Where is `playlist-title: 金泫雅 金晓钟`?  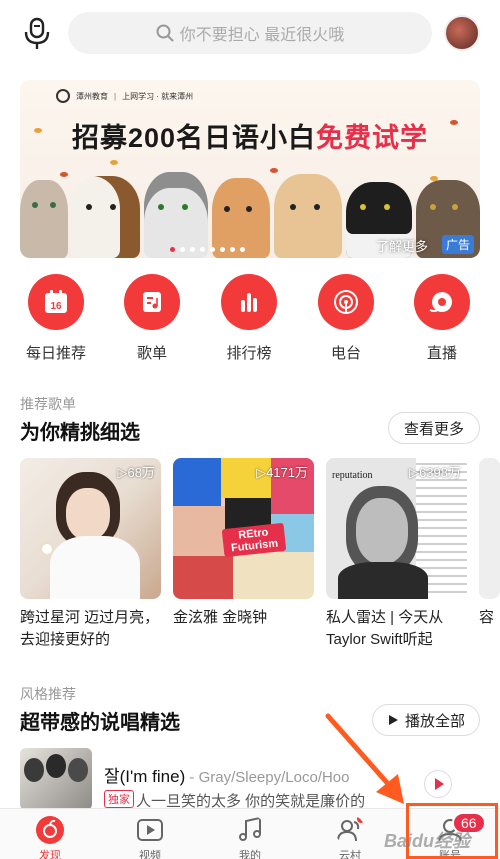
playlist-title: 金泫雅 金晓钟 is located at coordinates (220, 617).